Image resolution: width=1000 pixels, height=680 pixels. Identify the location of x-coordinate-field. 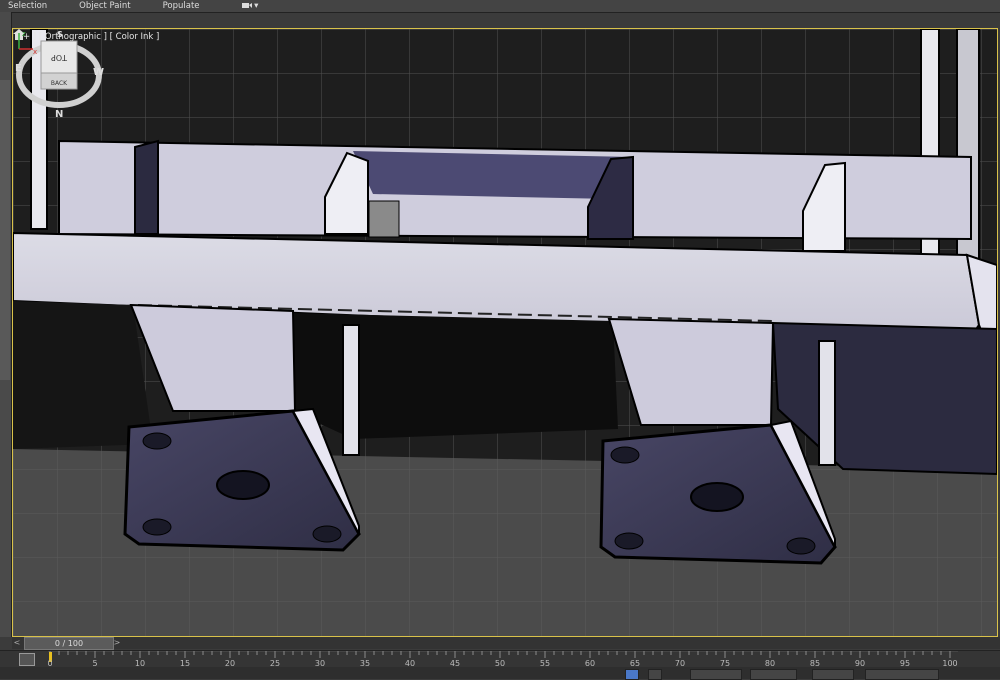
(716, 674).